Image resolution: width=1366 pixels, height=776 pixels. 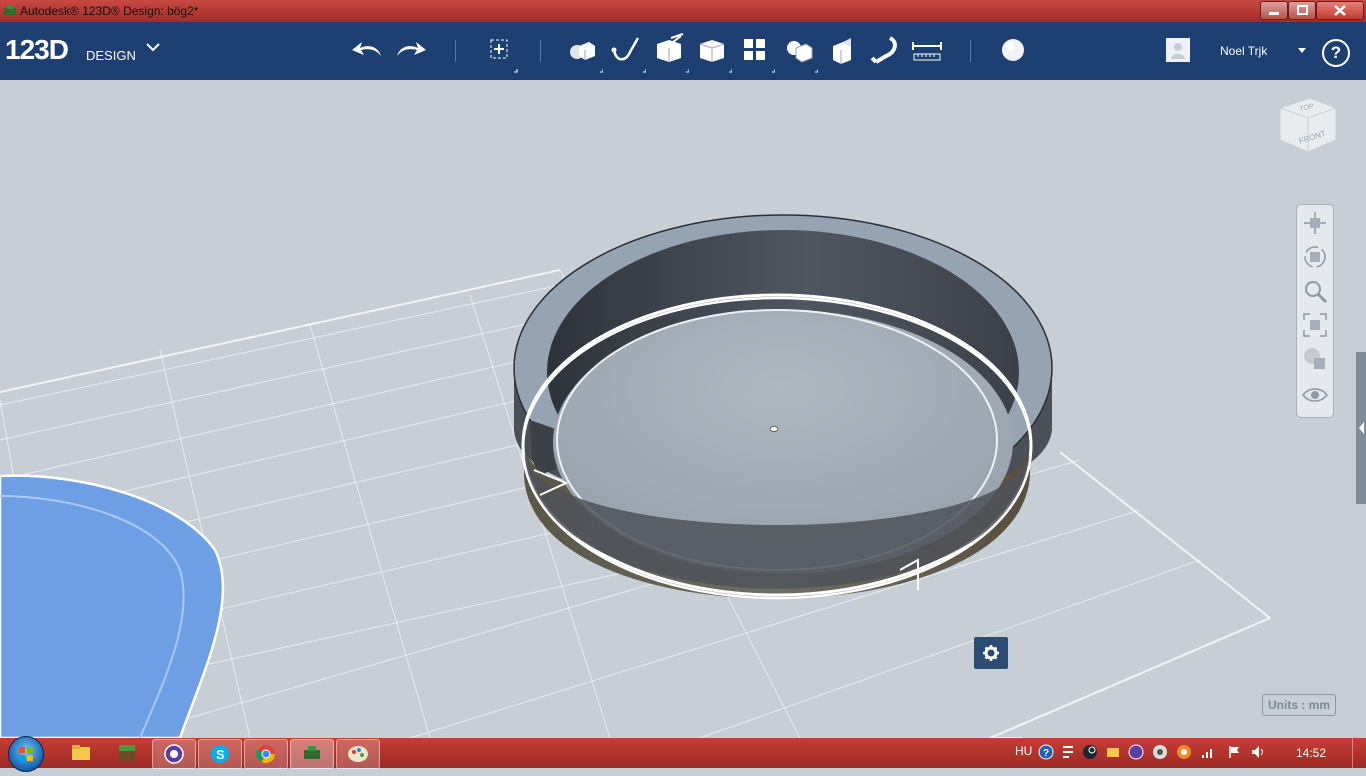 I want to click on zoom-button, so click(x=1315, y=291).